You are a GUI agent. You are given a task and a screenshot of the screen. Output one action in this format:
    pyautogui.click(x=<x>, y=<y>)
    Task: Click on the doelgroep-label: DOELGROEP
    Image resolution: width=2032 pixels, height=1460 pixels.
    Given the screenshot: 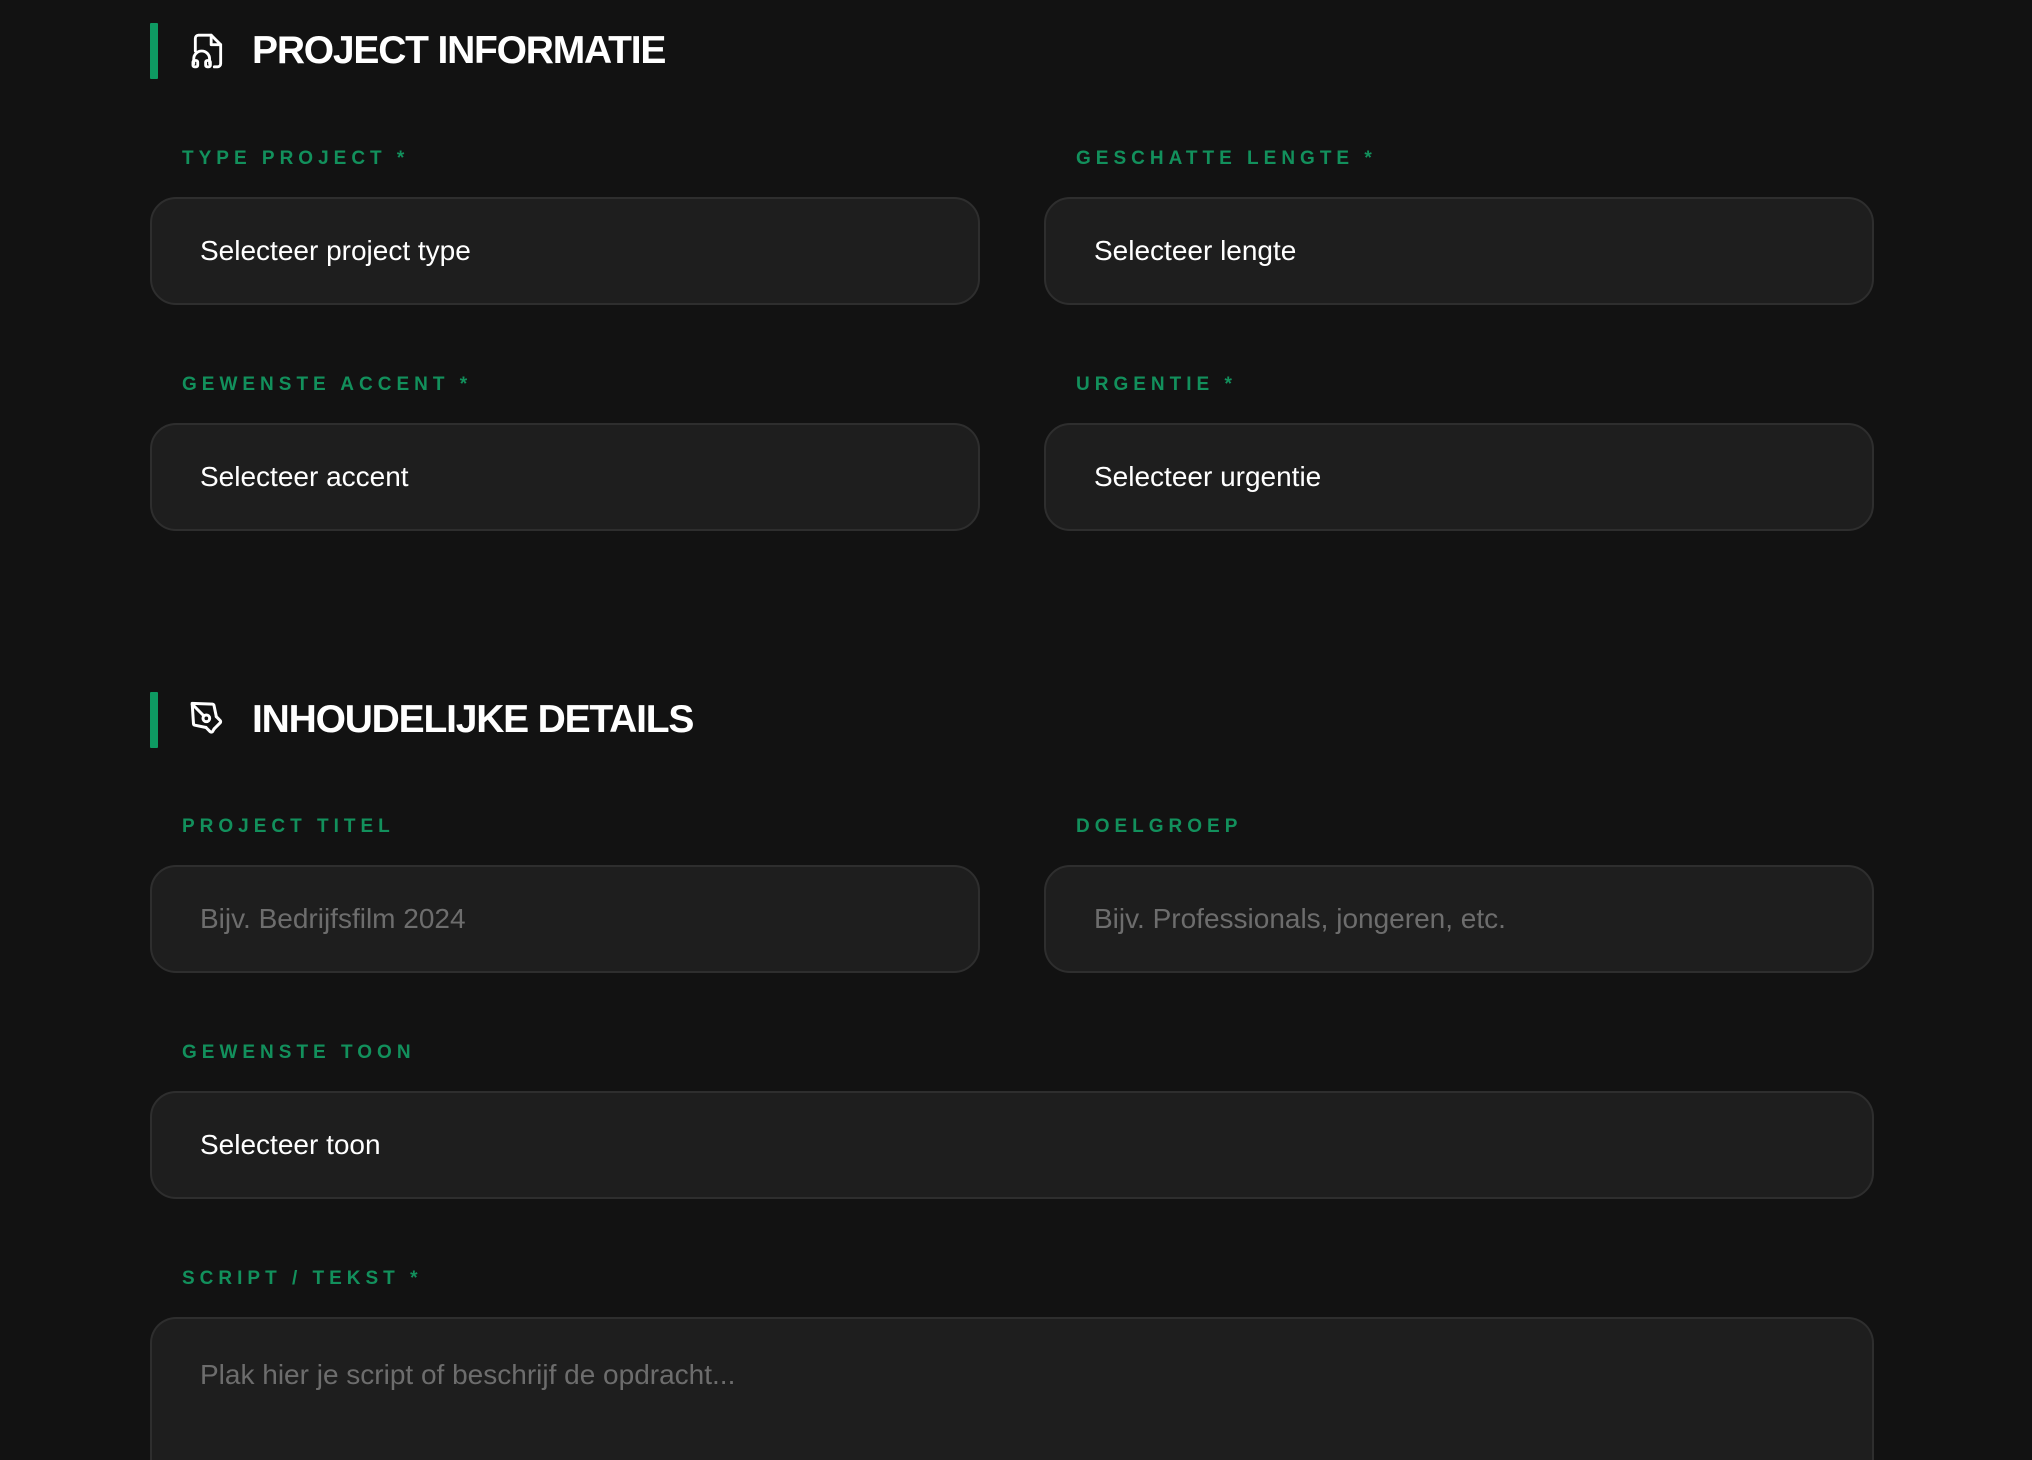 What is the action you would take?
    pyautogui.click(x=1159, y=826)
    